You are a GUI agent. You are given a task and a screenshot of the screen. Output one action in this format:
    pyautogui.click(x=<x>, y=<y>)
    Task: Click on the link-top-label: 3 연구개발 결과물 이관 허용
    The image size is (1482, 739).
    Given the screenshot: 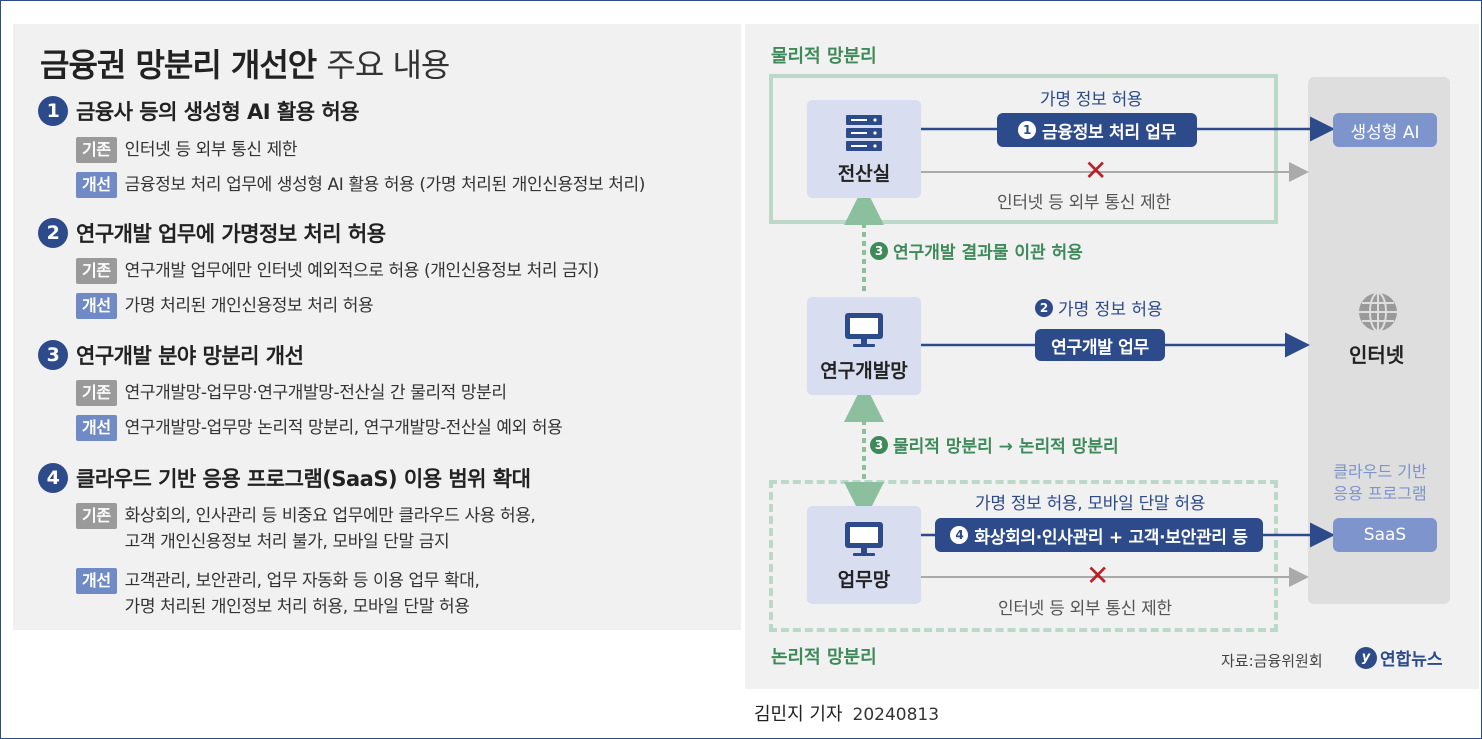 What is the action you would take?
    pyautogui.click(x=976, y=250)
    